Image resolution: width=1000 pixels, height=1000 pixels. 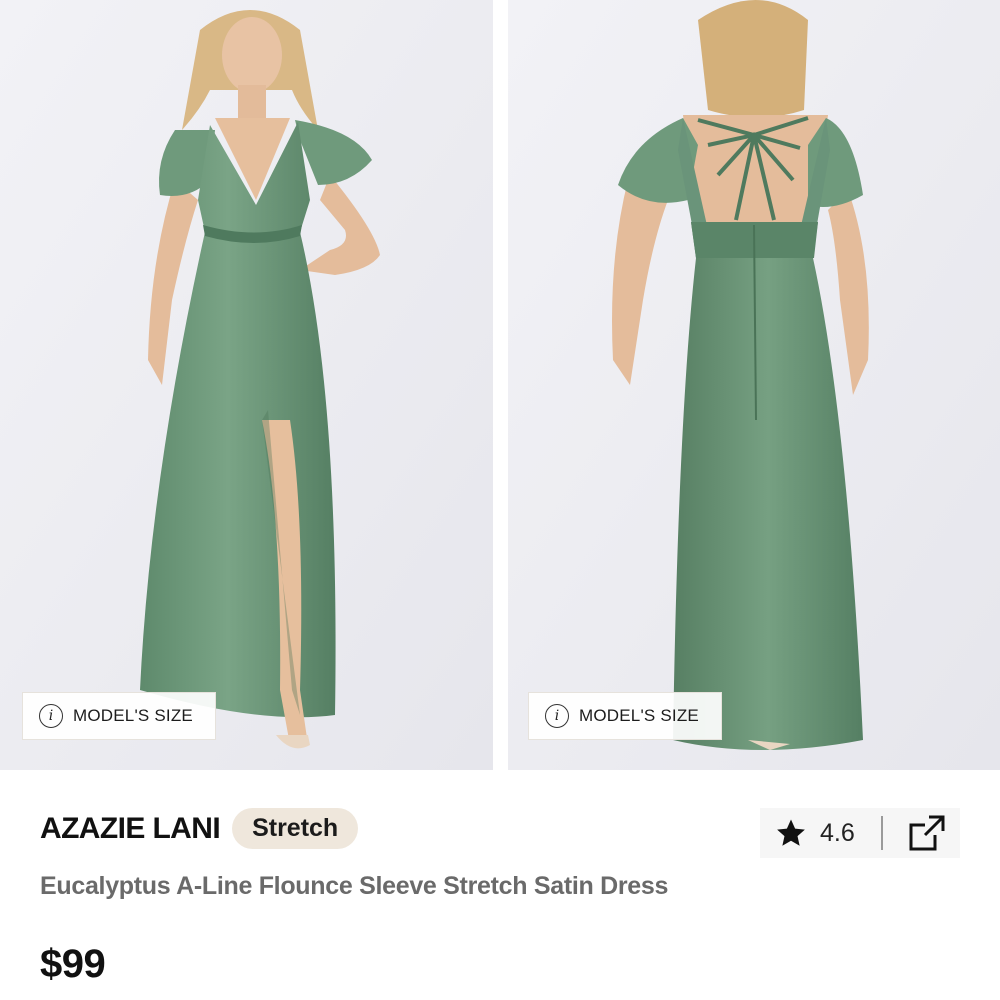 What do you see at coordinates (791, 832) in the screenshot?
I see `star-icon` at bounding box center [791, 832].